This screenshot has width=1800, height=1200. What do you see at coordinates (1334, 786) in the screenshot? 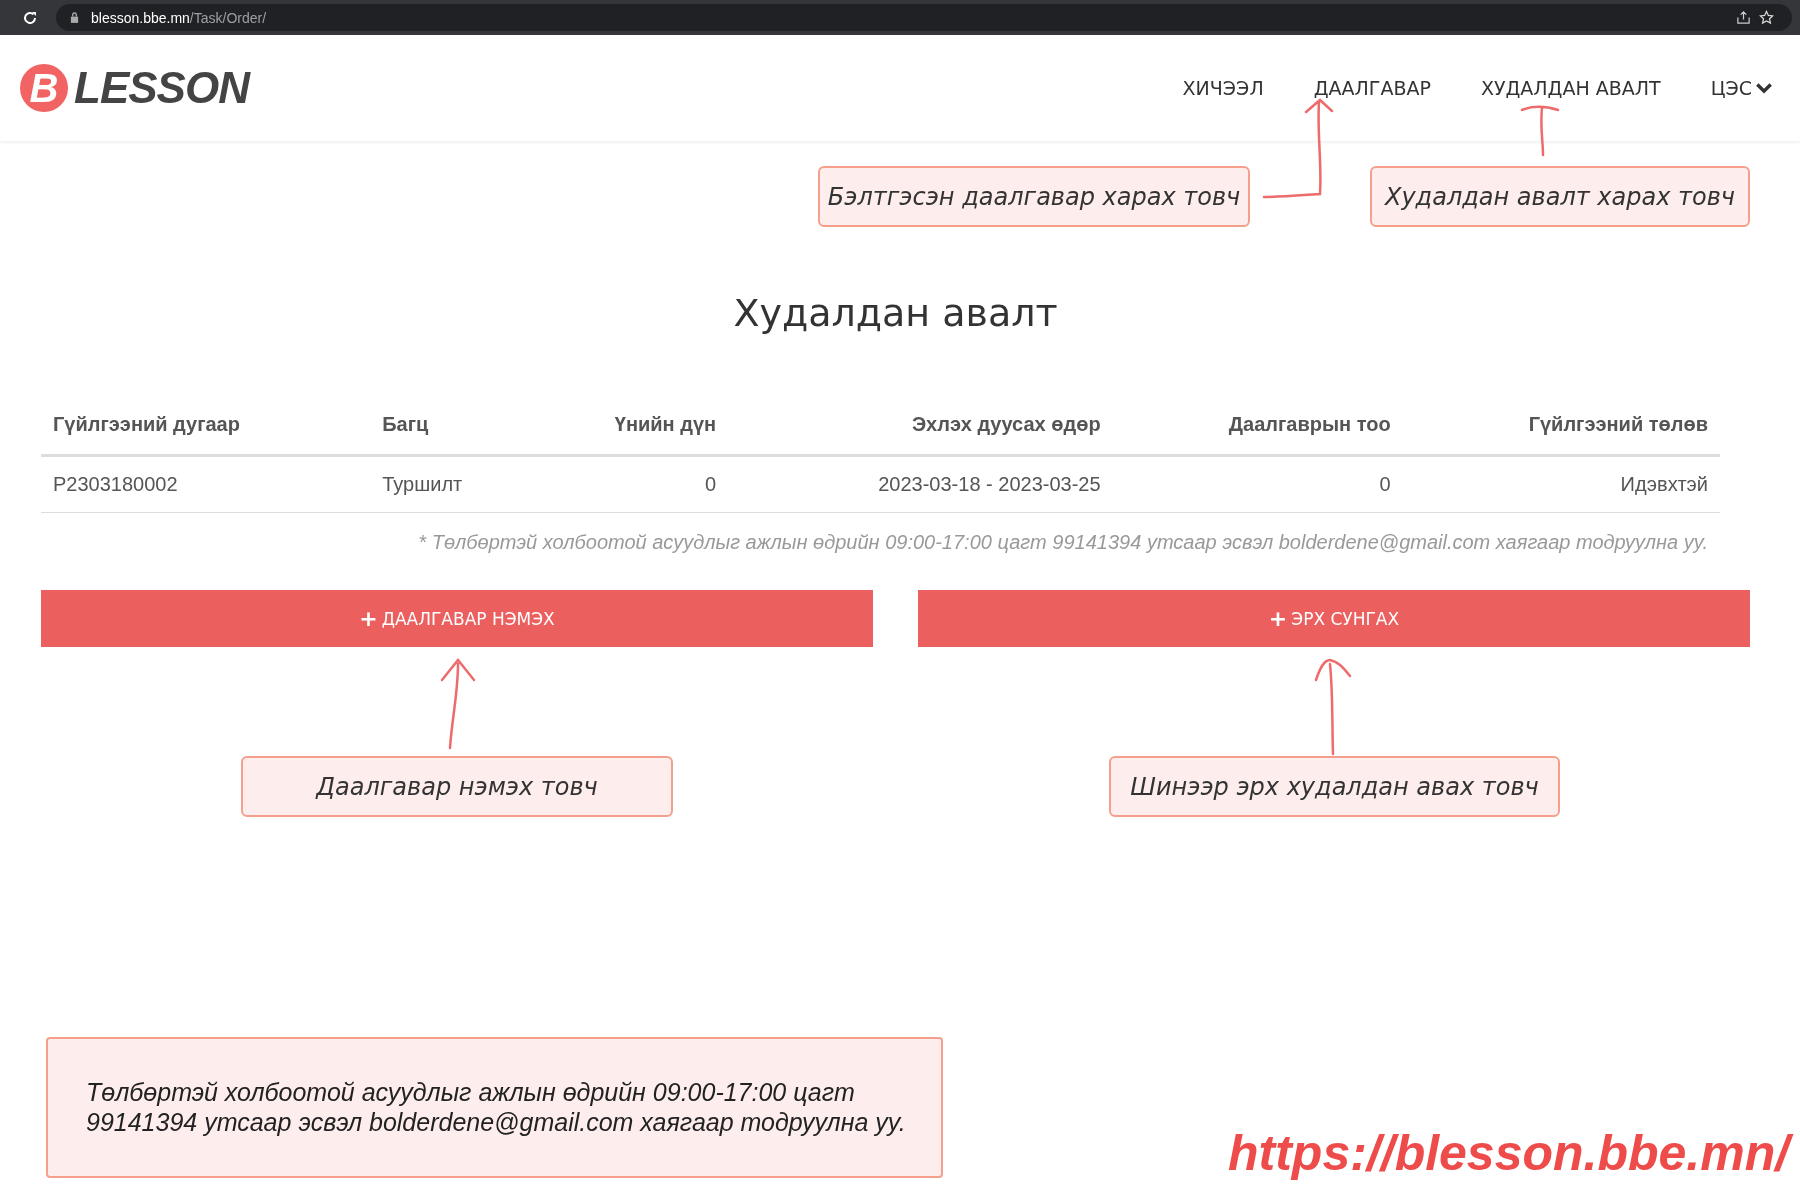
I see `callout-box: Шинээр эрх худалдан авах товч` at bounding box center [1334, 786].